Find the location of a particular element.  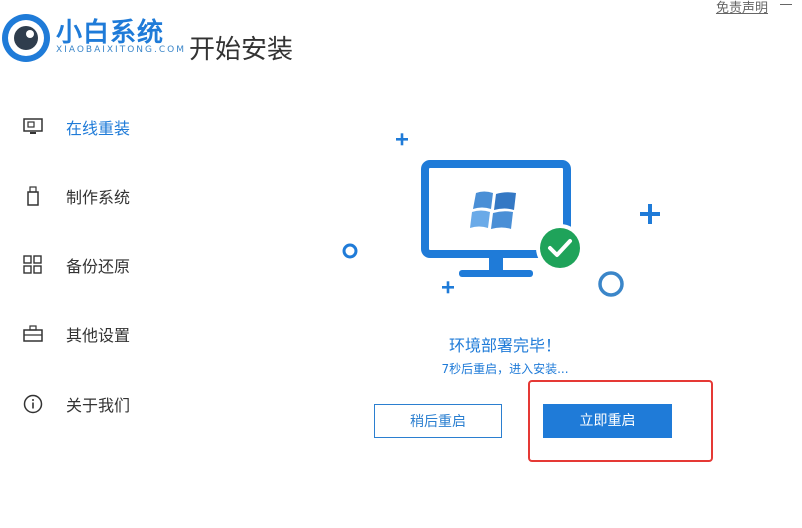

sidebar-item-label: 其他设置 is located at coordinates (98, 335).